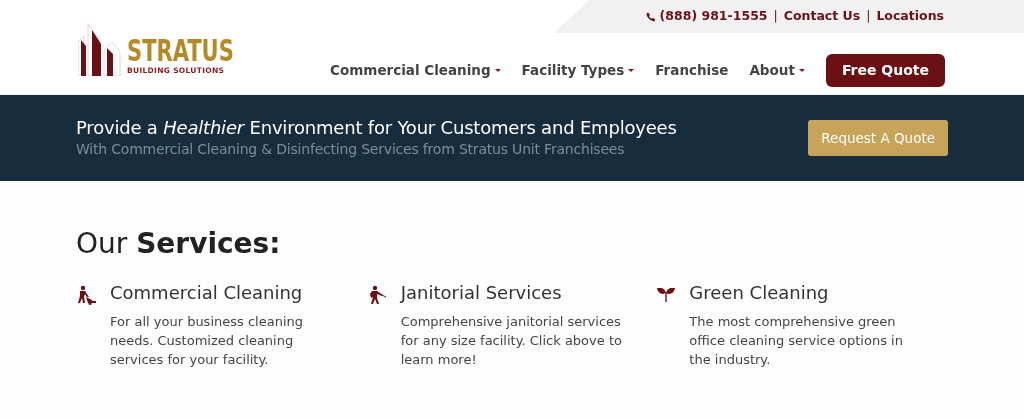  Describe the element at coordinates (415, 70) in the screenshot. I see `nav-link: Commercial Cleaning` at that location.